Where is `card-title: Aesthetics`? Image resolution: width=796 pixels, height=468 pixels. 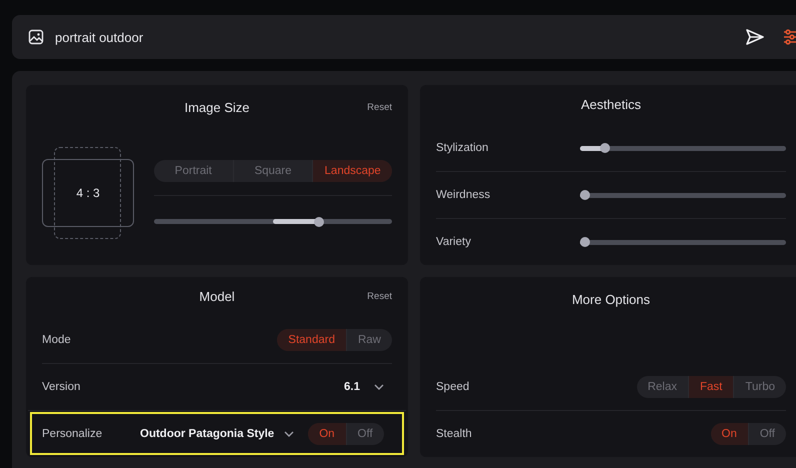
card-title: Aesthetics is located at coordinates (611, 104).